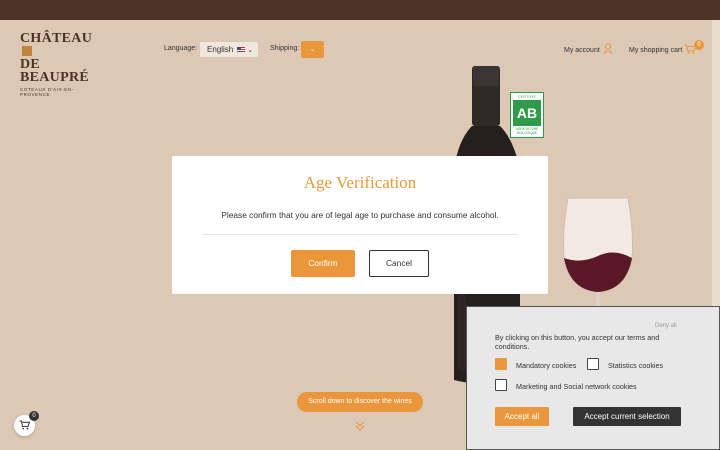 Image resolution: width=720 pixels, height=450 pixels. I want to click on logo-tagline: COTEAUX D'AIX-EN-PROVENCE, so click(47, 92).